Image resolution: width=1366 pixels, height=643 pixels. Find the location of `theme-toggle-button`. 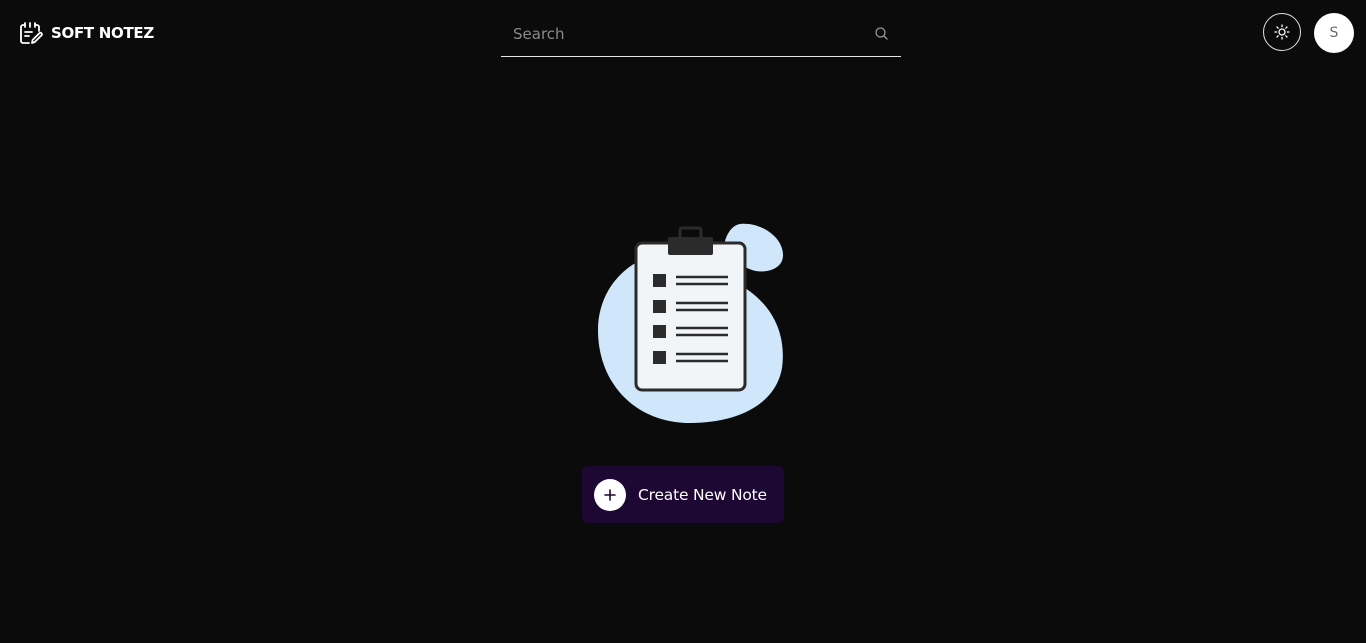

theme-toggle-button is located at coordinates (1282, 32).